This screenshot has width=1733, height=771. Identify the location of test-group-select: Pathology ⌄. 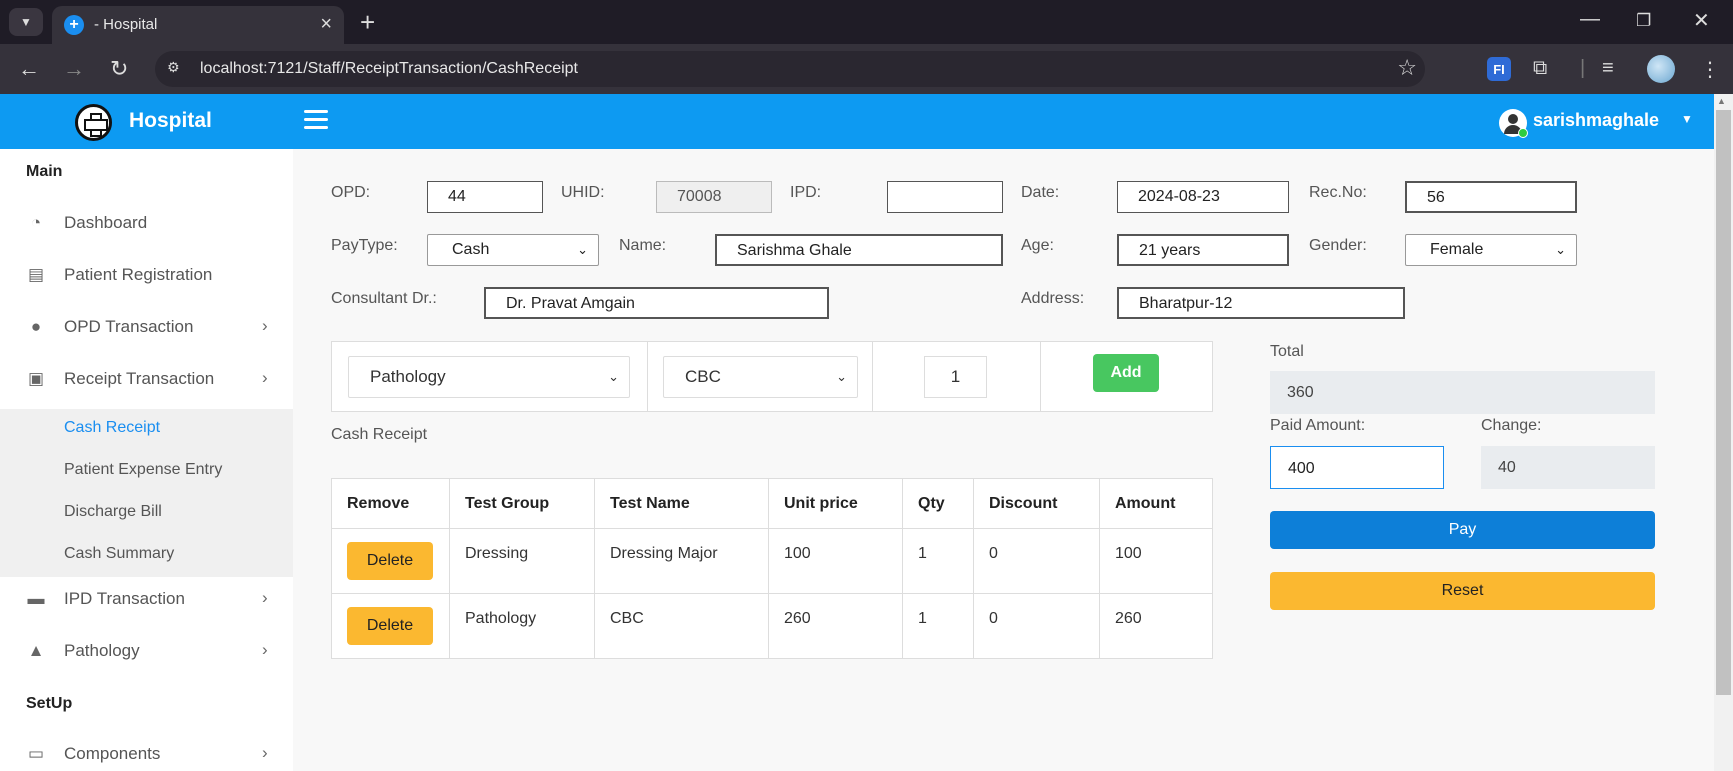
(489, 377).